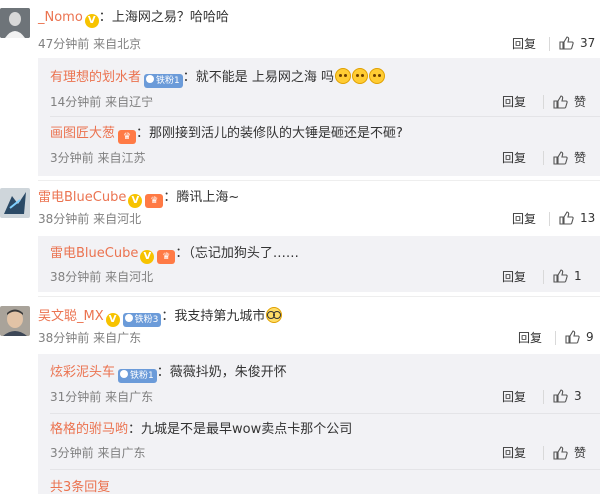 The image size is (600, 494). I want to click on like-button: 3, so click(567, 396).